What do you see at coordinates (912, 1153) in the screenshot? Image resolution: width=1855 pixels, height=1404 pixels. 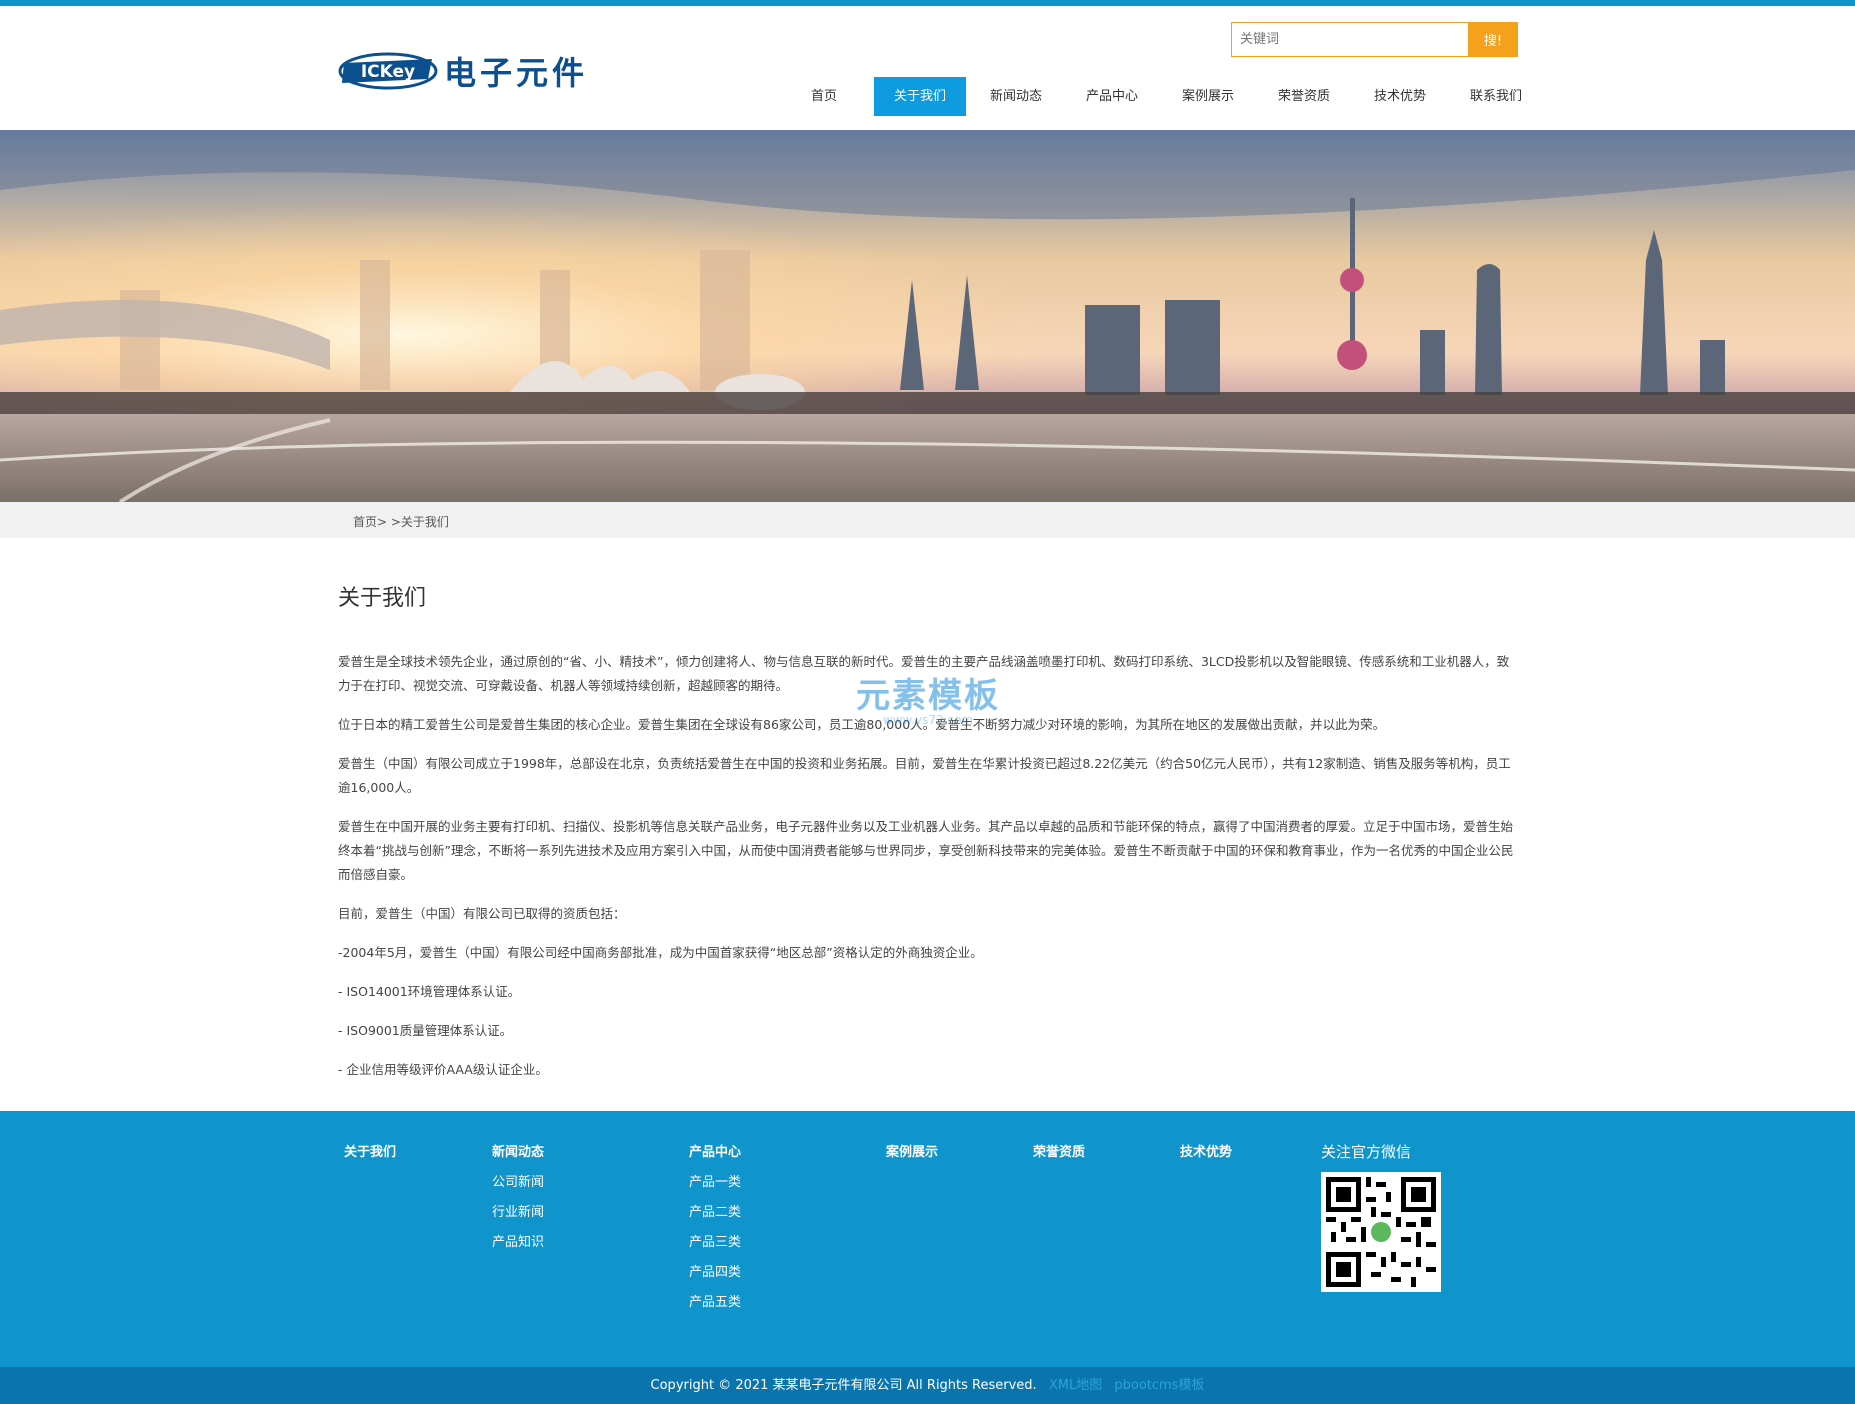 I see `footer-col-title: 案例展示` at bounding box center [912, 1153].